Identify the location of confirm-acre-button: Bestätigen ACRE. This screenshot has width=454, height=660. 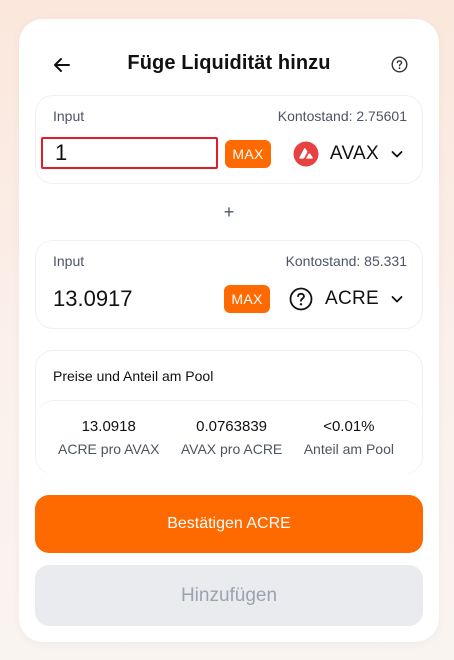
(229, 524).